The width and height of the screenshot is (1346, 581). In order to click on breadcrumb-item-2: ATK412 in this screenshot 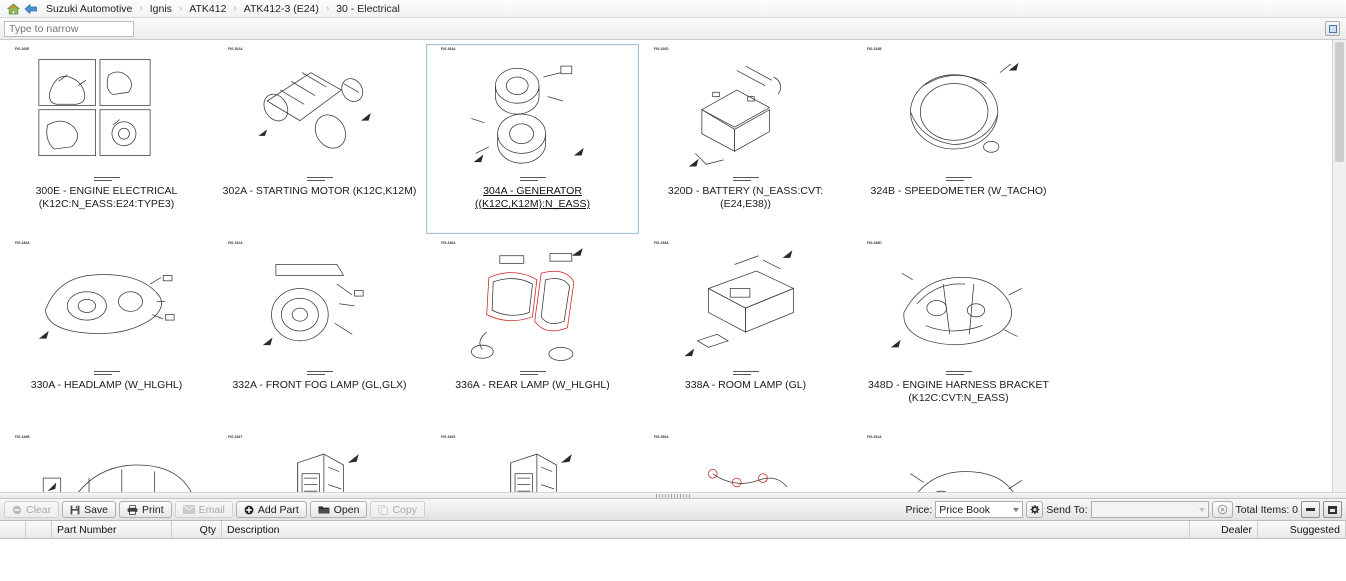, I will do `click(207, 9)`.